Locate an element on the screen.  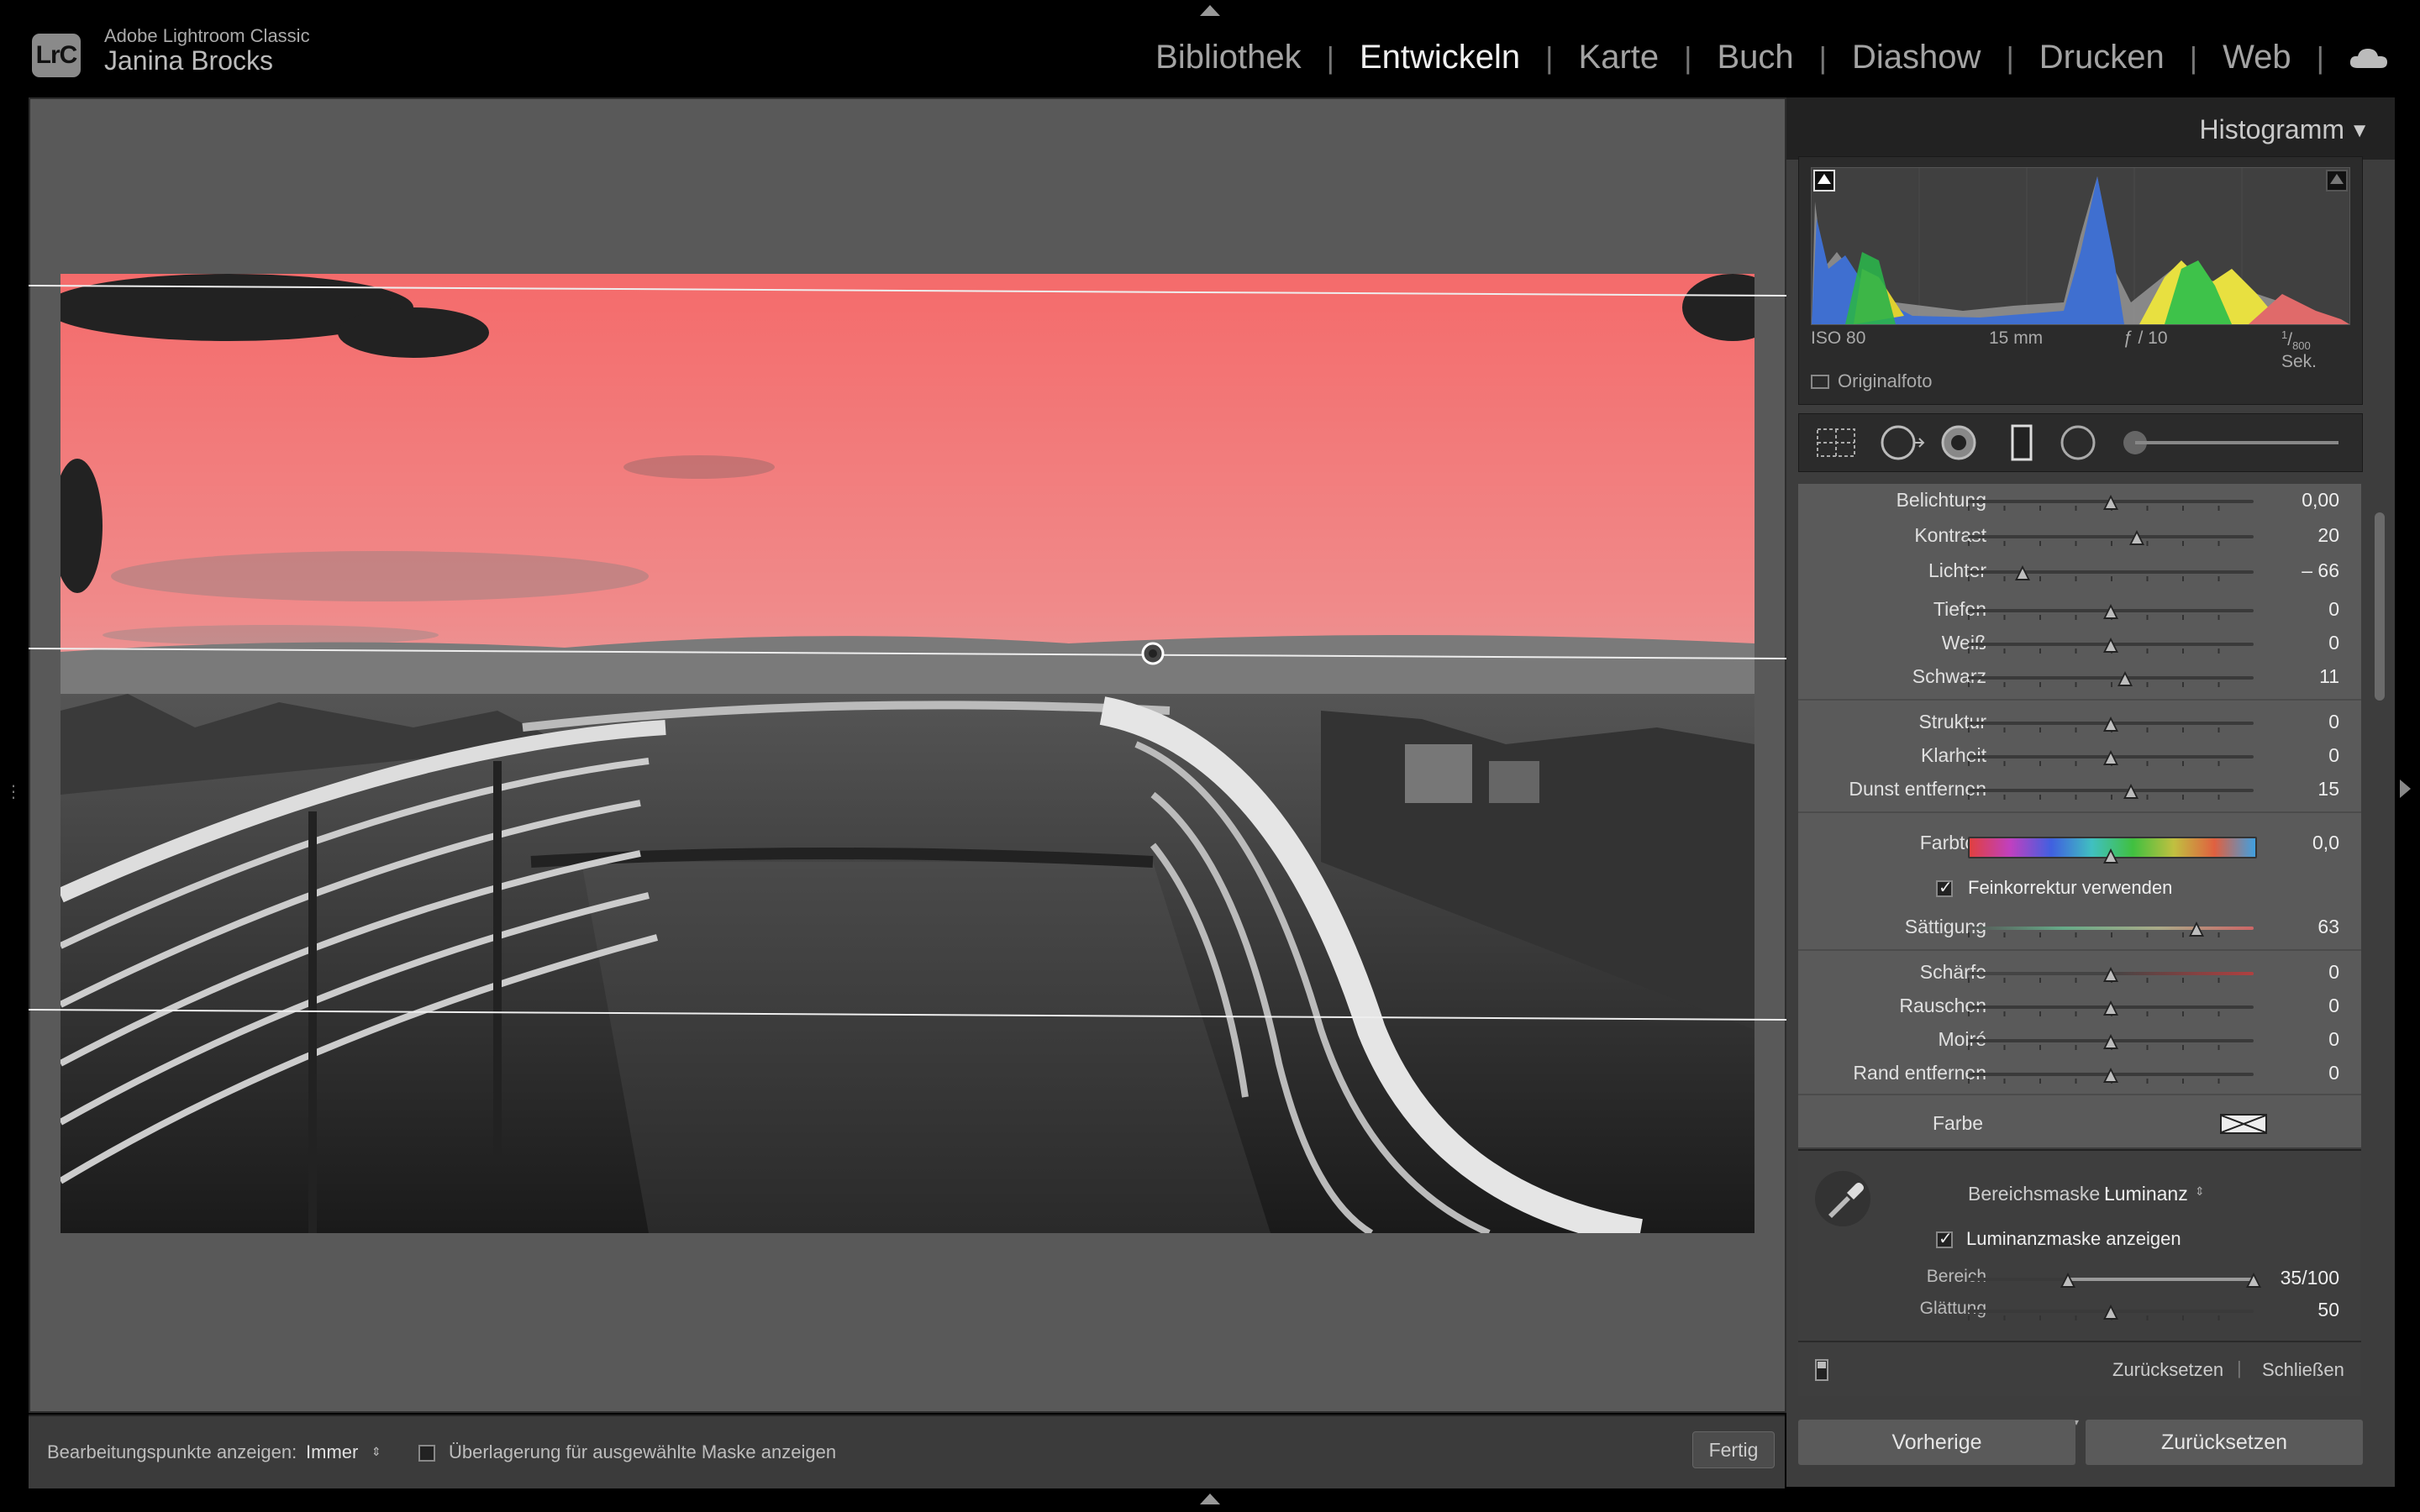
red-eye-icon is located at coordinates (1959, 442).